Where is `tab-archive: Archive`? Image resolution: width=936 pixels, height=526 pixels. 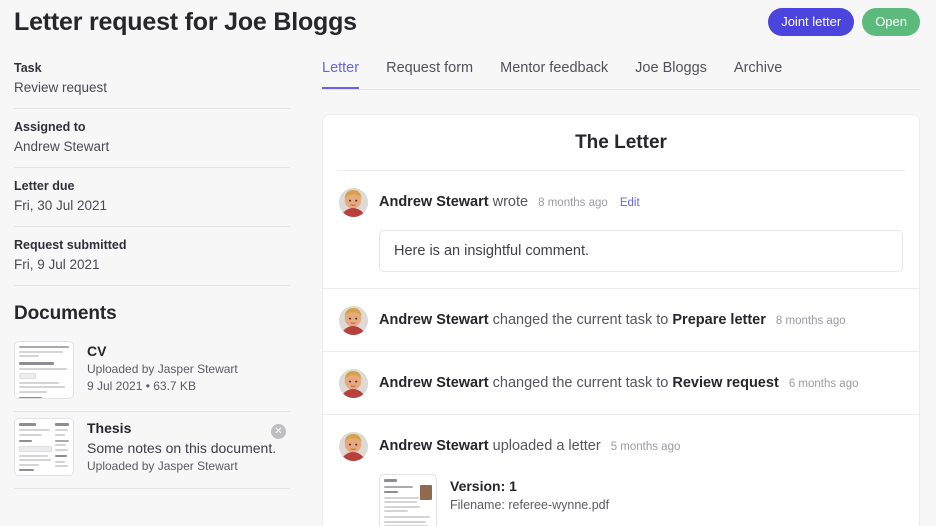
tab-archive: Archive is located at coordinates (758, 73).